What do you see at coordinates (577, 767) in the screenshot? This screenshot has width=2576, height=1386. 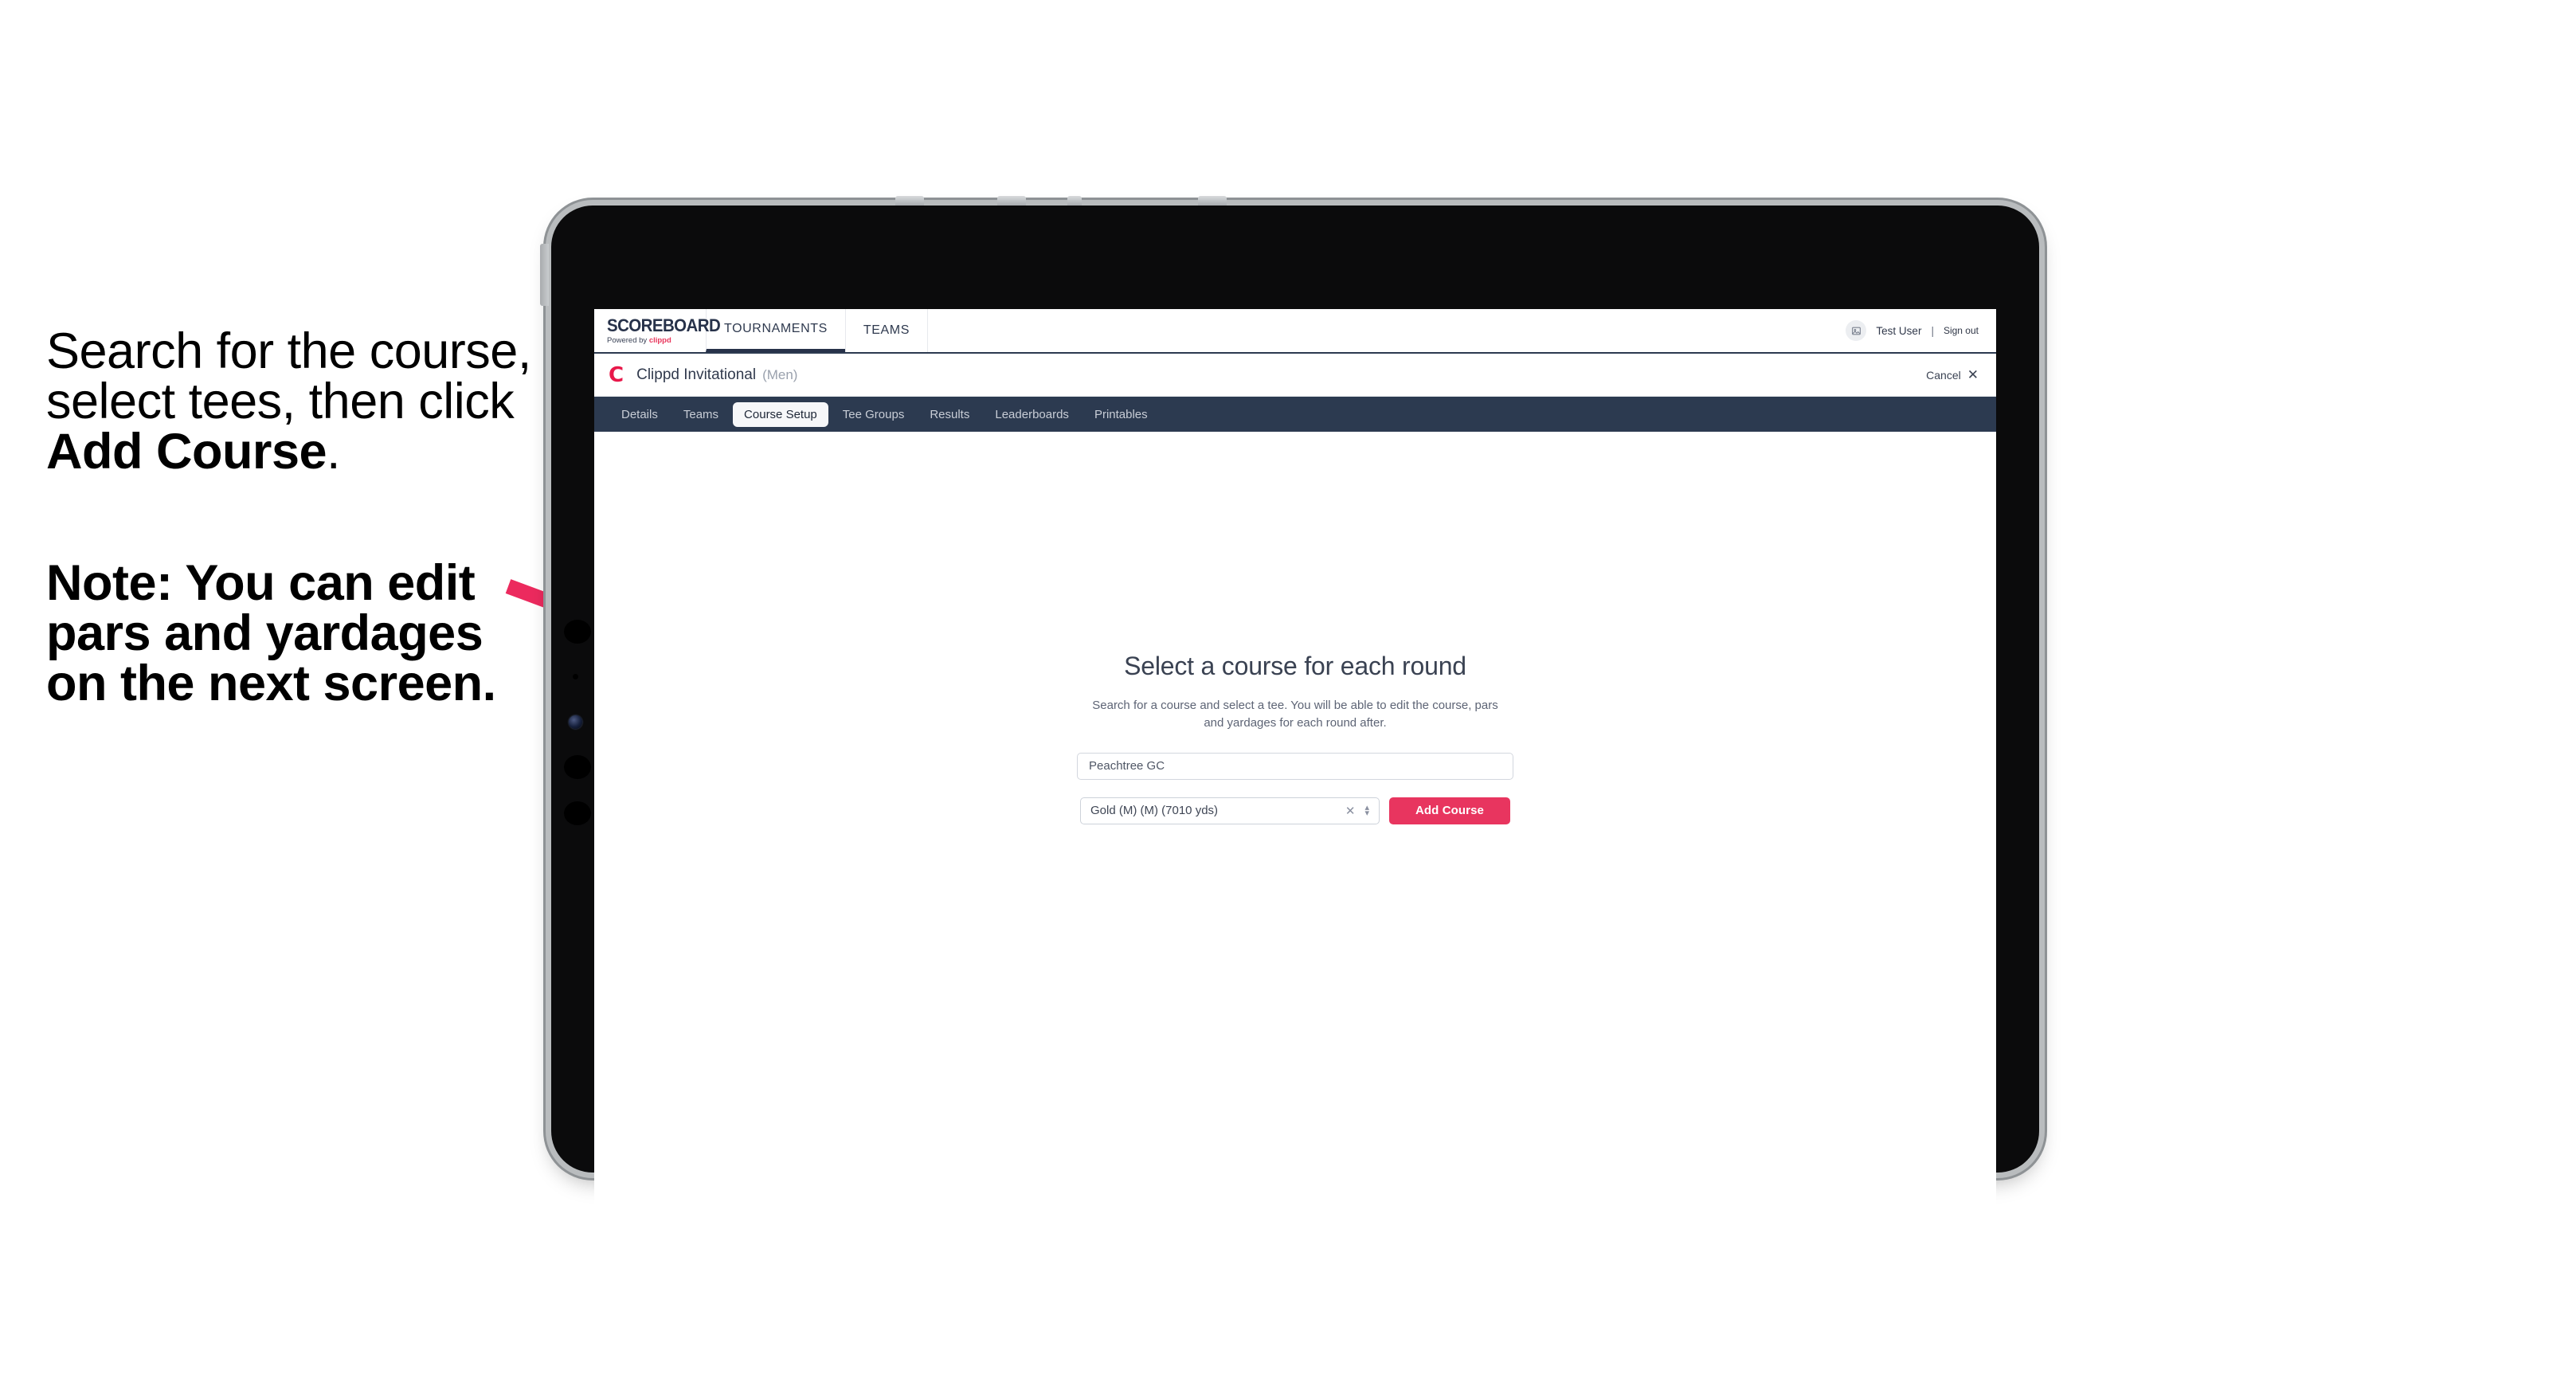 I see `speaker-dot-icon` at bounding box center [577, 767].